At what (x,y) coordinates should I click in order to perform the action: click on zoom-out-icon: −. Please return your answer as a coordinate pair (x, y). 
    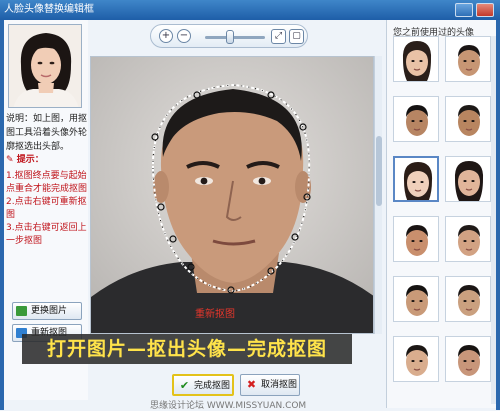
    Looking at the image, I should click on (184, 36).